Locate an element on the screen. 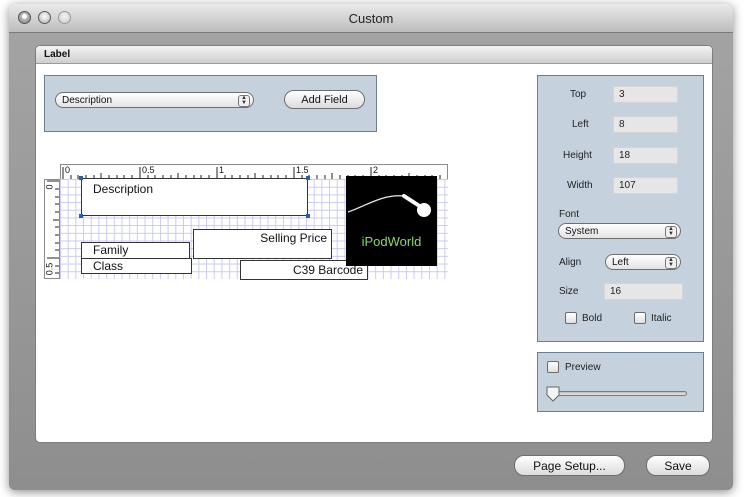 The width and height of the screenshot is (751, 497). align-label: Align is located at coordinates (570, 262).